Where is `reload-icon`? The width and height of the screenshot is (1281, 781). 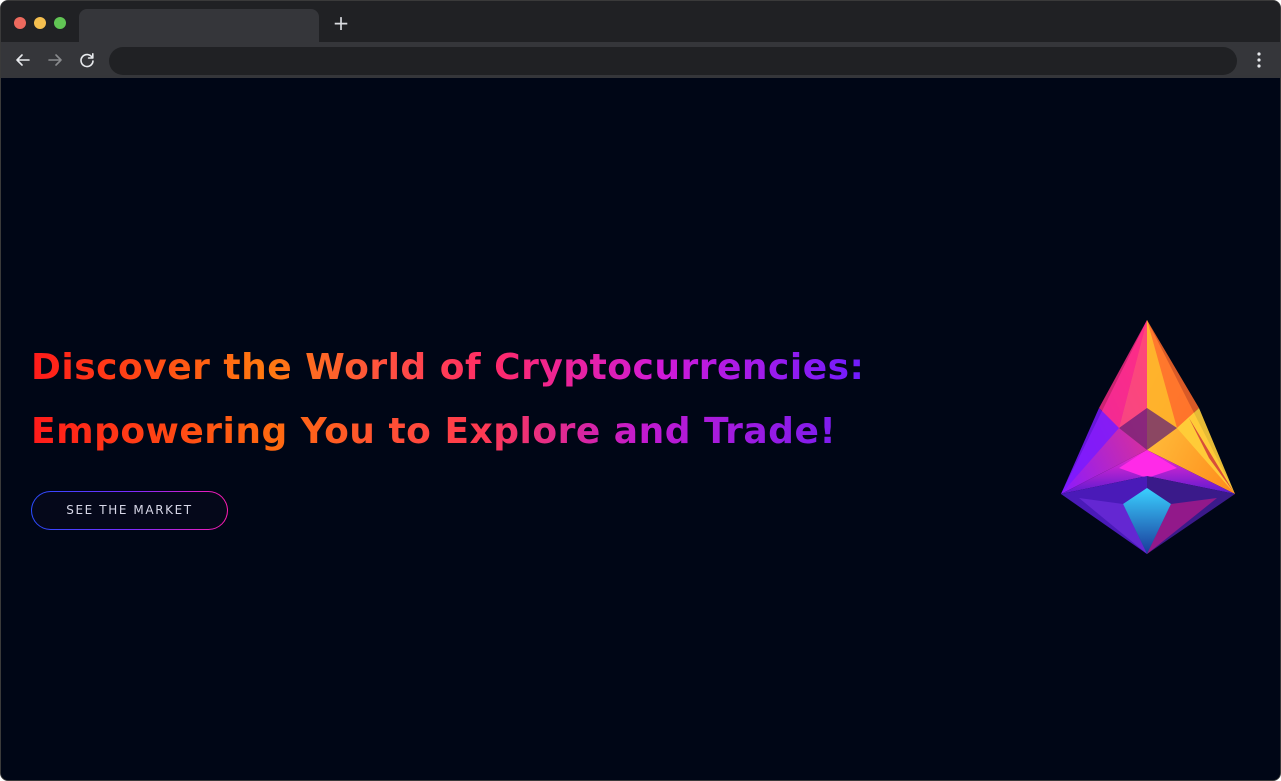 reload-icon is located at coordinates (87, 60).